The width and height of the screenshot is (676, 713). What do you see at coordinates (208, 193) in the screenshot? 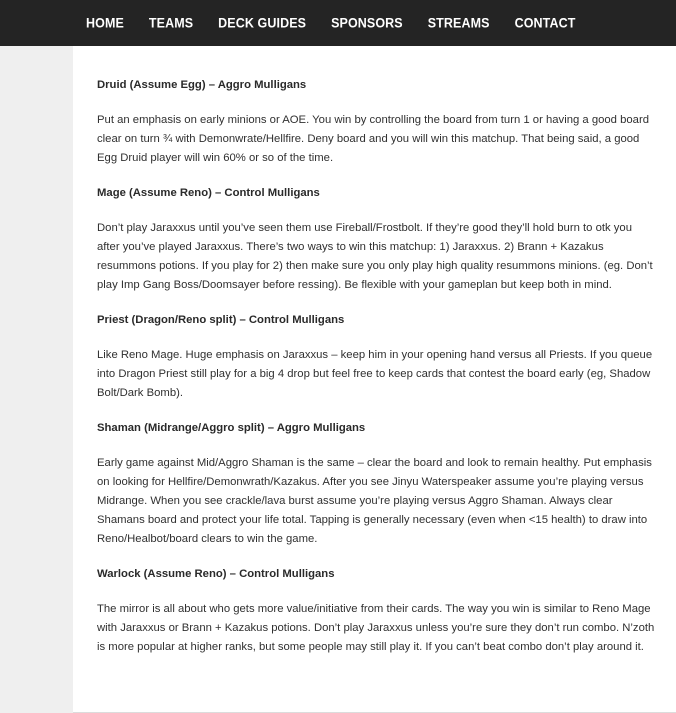
I see `section-heading-mage: Mage (Assume Reno) – Control Mulligans` at bounding box center [208, 193].